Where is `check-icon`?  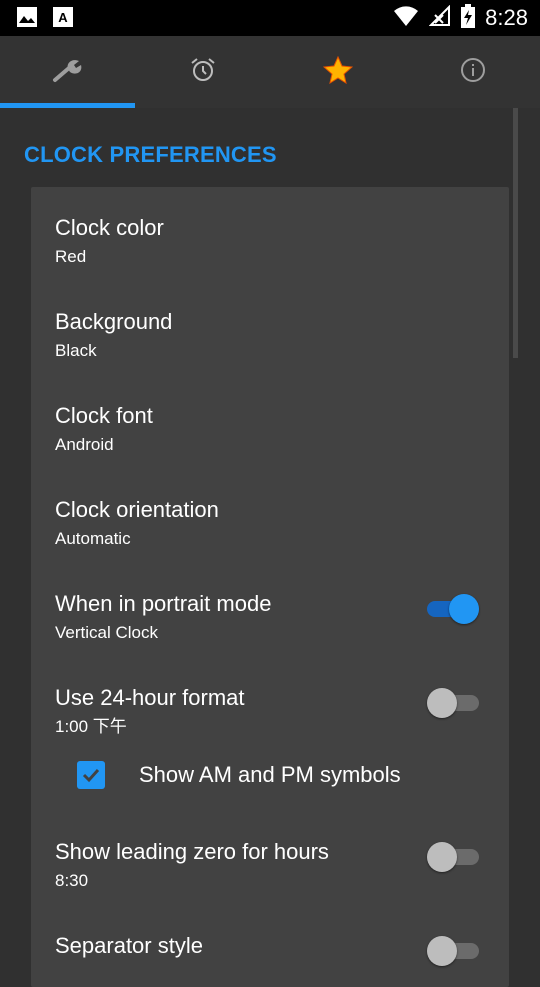 check-icon is located at coordinates (91, 775).